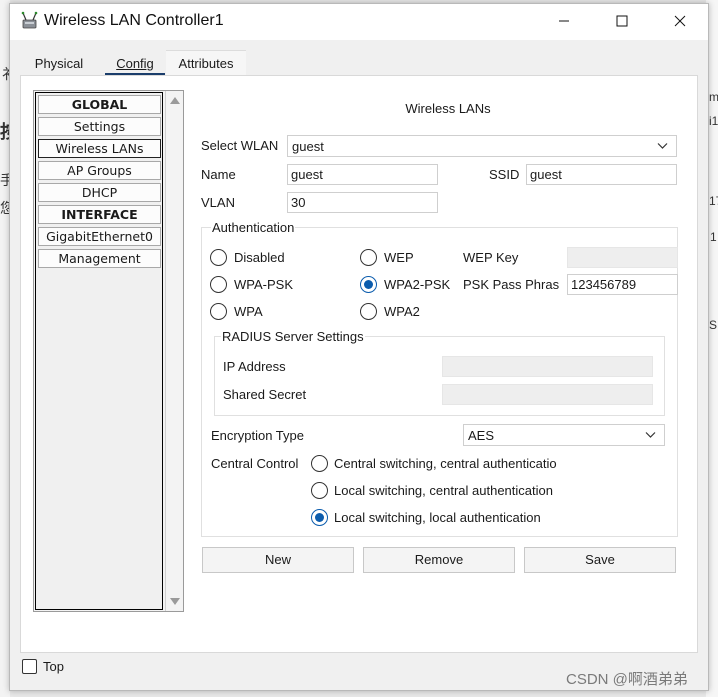 The height and width of the screenshot is (697, 718). Describe the element at coordinates (402, 311) in the screenshot. I see `radio-wpa2-label: WPA2` at that location.